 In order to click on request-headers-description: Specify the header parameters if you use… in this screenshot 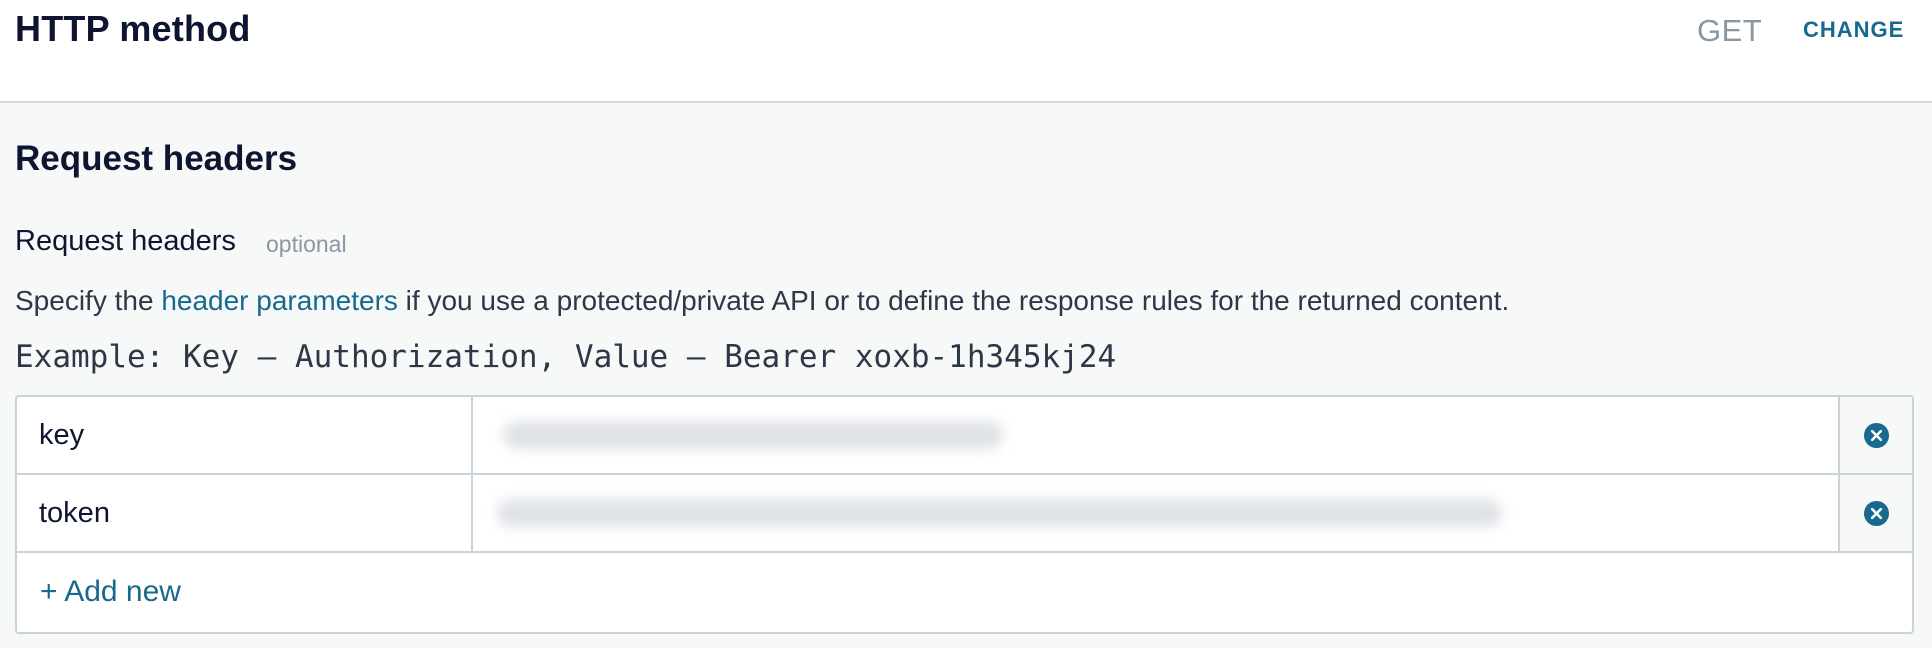, I will do `click(762, 301)`.